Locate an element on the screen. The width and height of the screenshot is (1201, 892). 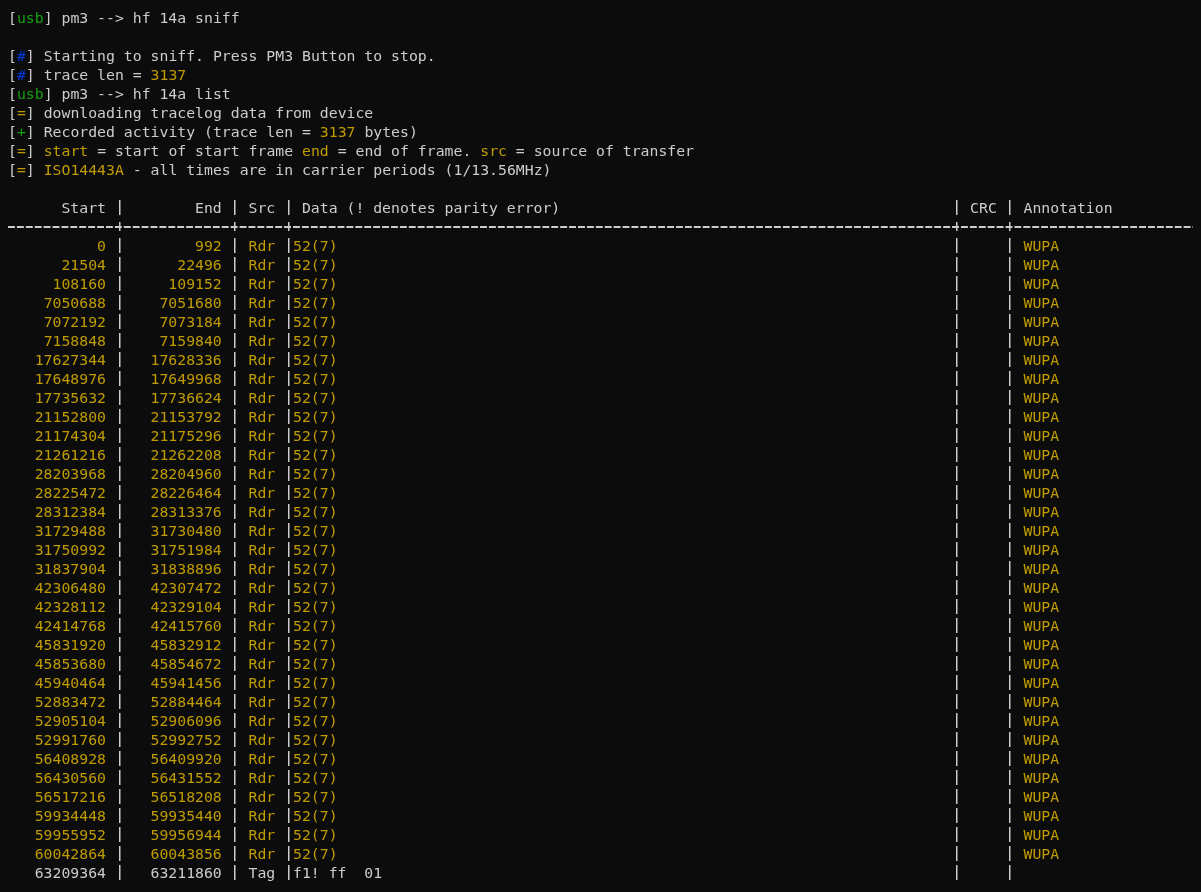
column-header: End is located at coordinates (208, 207).